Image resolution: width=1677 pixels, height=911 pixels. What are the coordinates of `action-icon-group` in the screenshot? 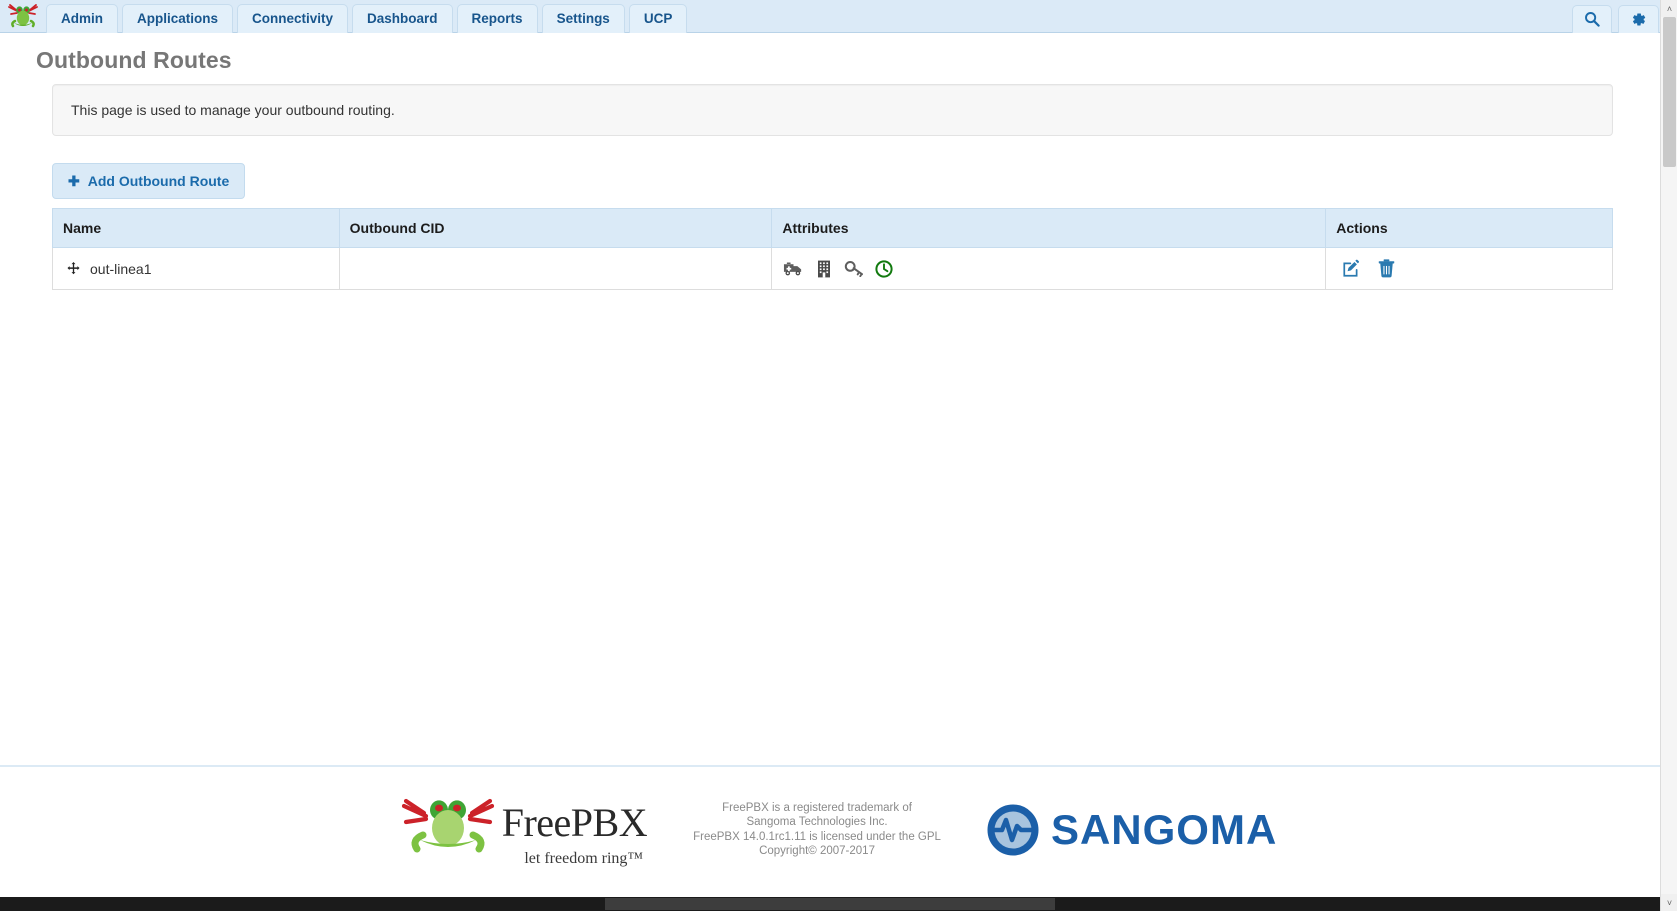 It's located at (1469, 268).